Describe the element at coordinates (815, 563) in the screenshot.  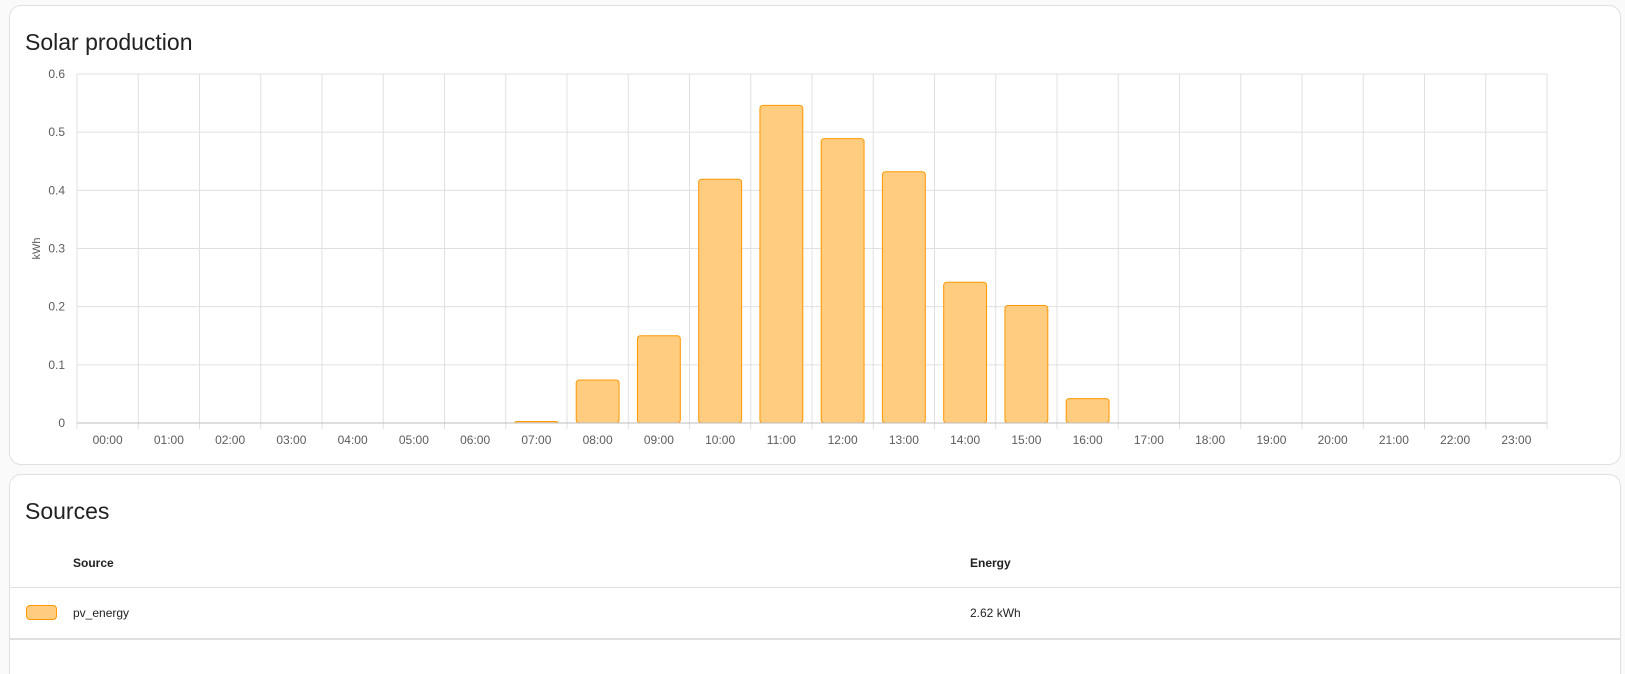
I see `table-header: Source Energy` at that location.